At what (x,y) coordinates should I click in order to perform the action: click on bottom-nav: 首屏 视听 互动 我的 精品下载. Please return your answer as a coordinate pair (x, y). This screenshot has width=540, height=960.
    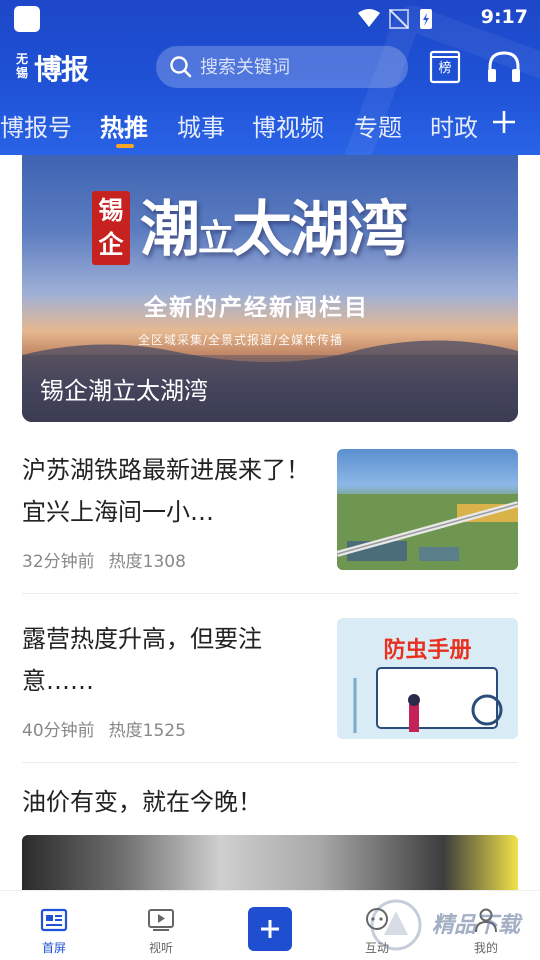
    Looking at the image, I should click on (270, 925).